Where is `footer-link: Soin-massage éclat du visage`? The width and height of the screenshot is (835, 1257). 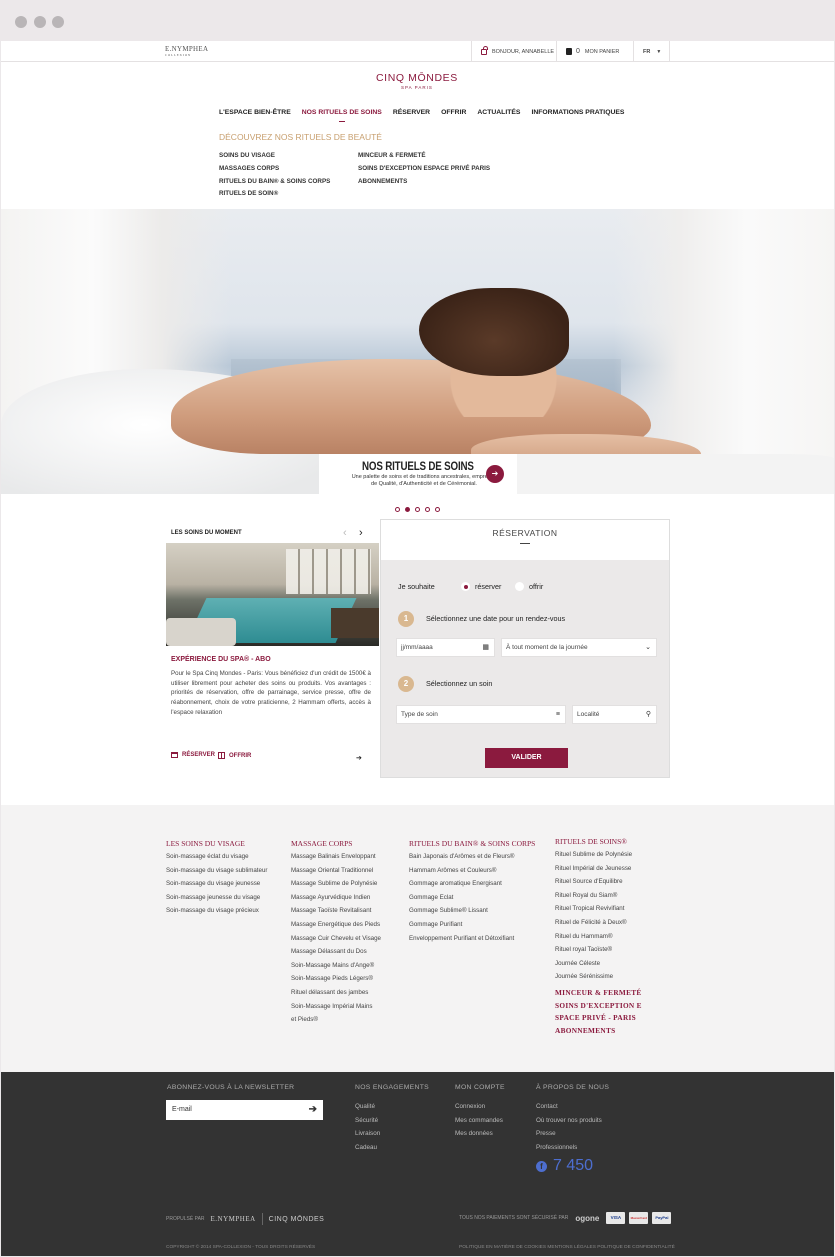
footer-link: Soin-massage éclat du visage is located at coordinates (216, 857).